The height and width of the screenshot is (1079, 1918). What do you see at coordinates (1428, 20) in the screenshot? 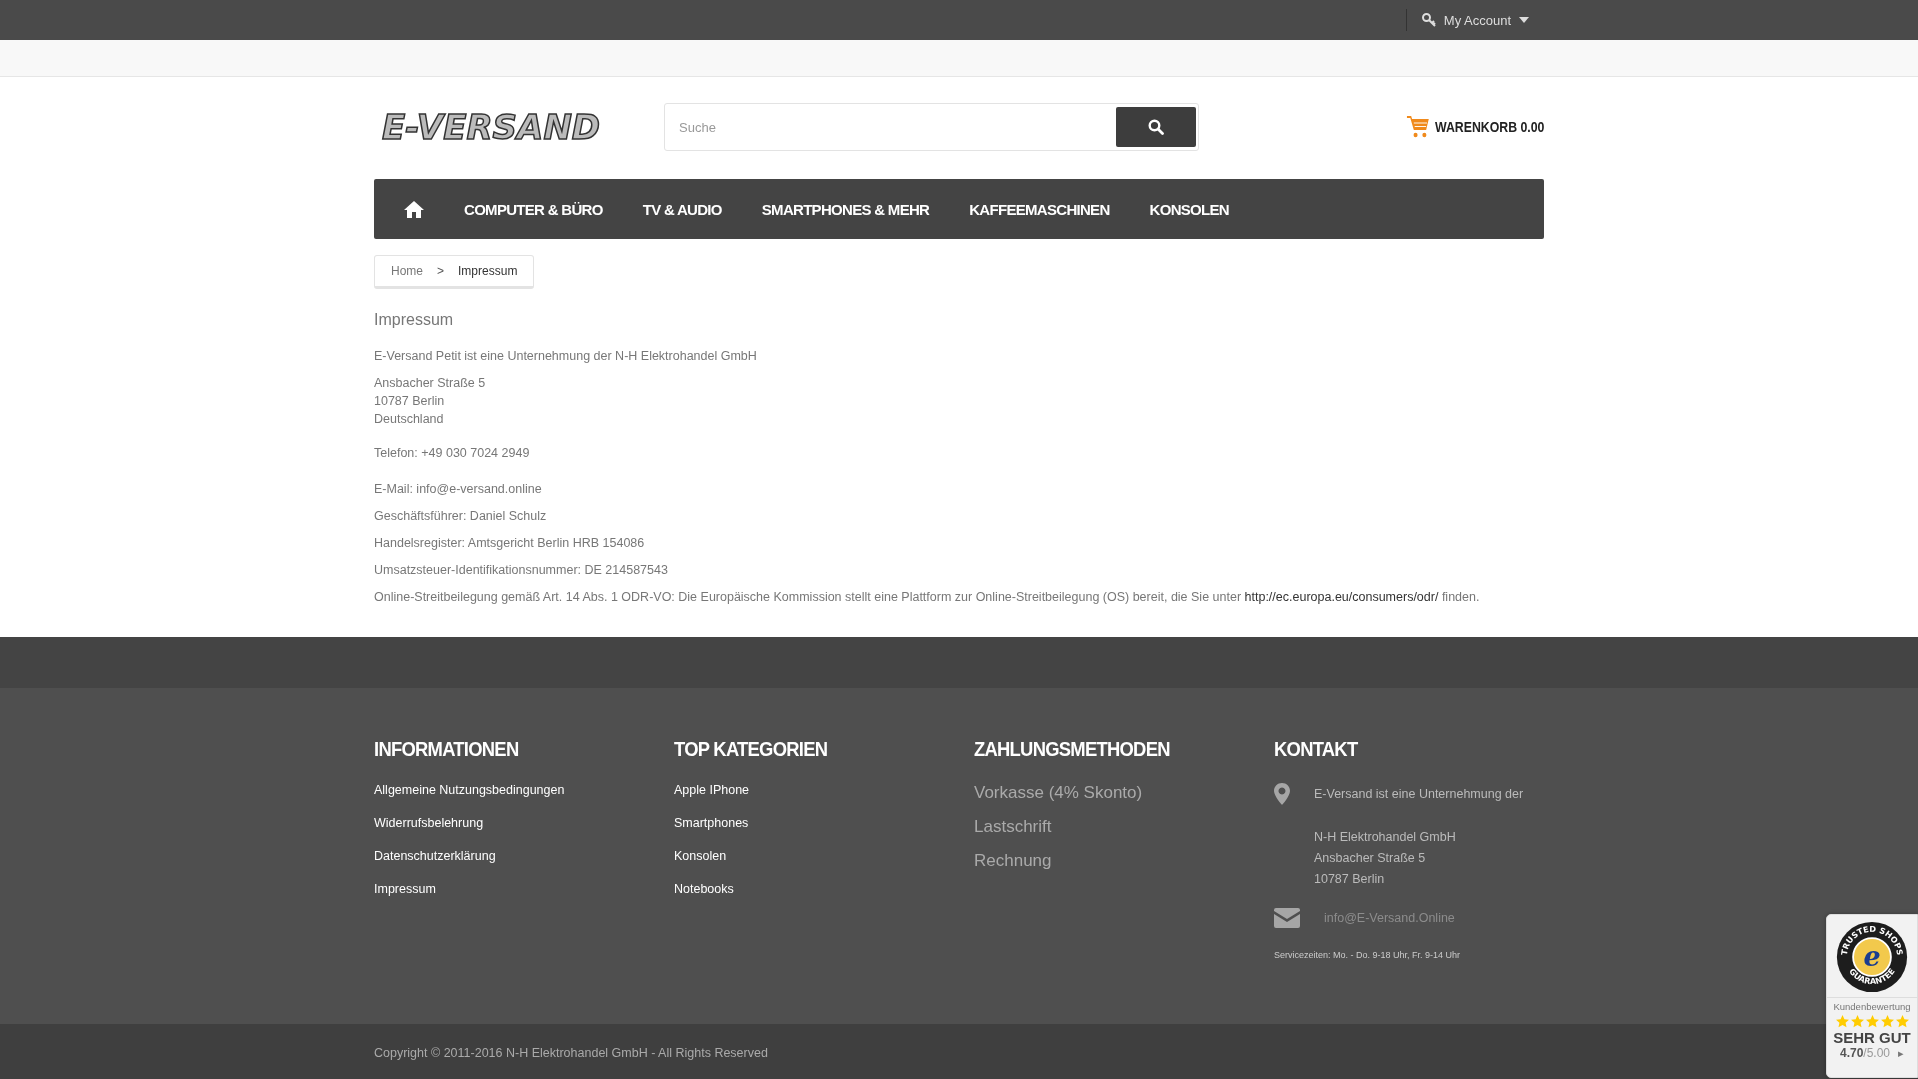
I see `key-icon` at bounding box center [1428, 20].